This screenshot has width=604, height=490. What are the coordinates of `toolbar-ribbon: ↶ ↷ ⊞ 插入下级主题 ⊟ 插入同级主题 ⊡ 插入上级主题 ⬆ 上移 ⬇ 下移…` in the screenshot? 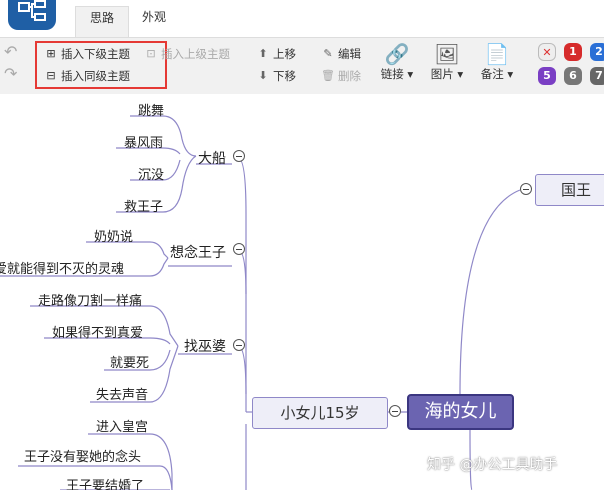 It's located at (302, 66).